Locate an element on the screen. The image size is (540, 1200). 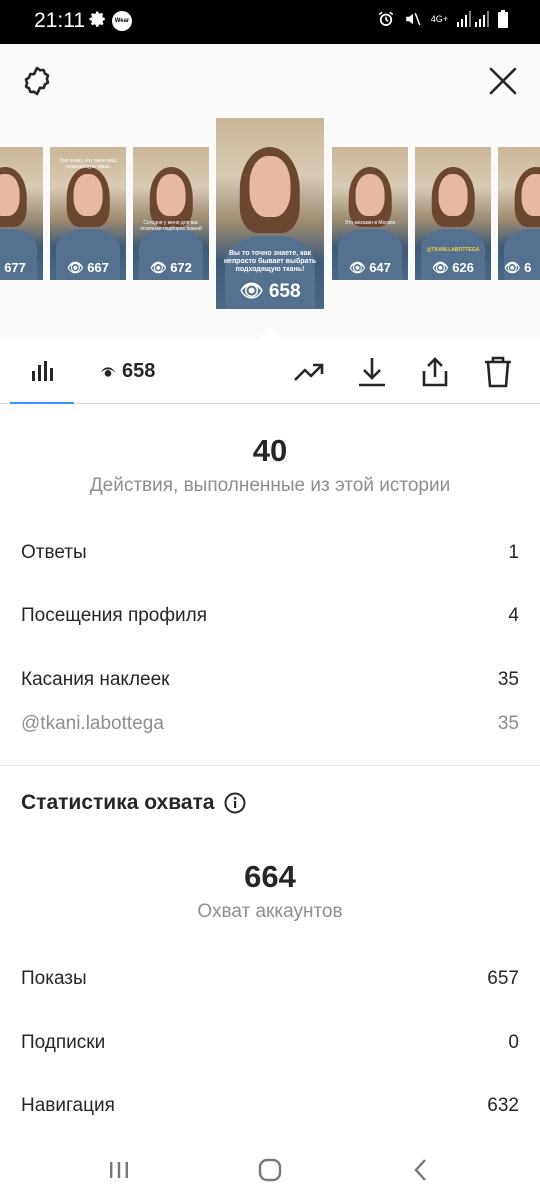
stat-value: 4 is located at coordinates (513, 615).